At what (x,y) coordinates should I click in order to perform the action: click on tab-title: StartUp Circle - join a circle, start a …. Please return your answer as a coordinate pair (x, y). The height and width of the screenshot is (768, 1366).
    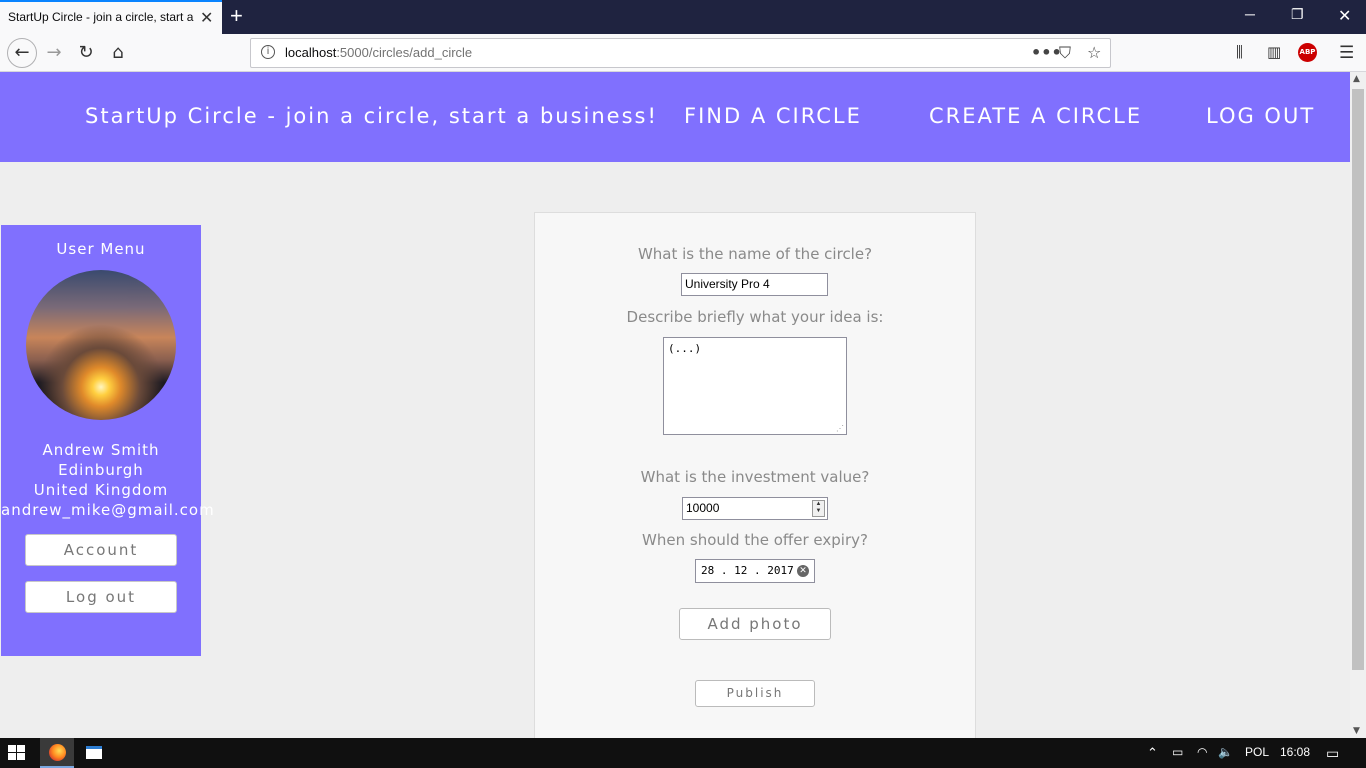
    Looking at the image, I should click on (101, 17).